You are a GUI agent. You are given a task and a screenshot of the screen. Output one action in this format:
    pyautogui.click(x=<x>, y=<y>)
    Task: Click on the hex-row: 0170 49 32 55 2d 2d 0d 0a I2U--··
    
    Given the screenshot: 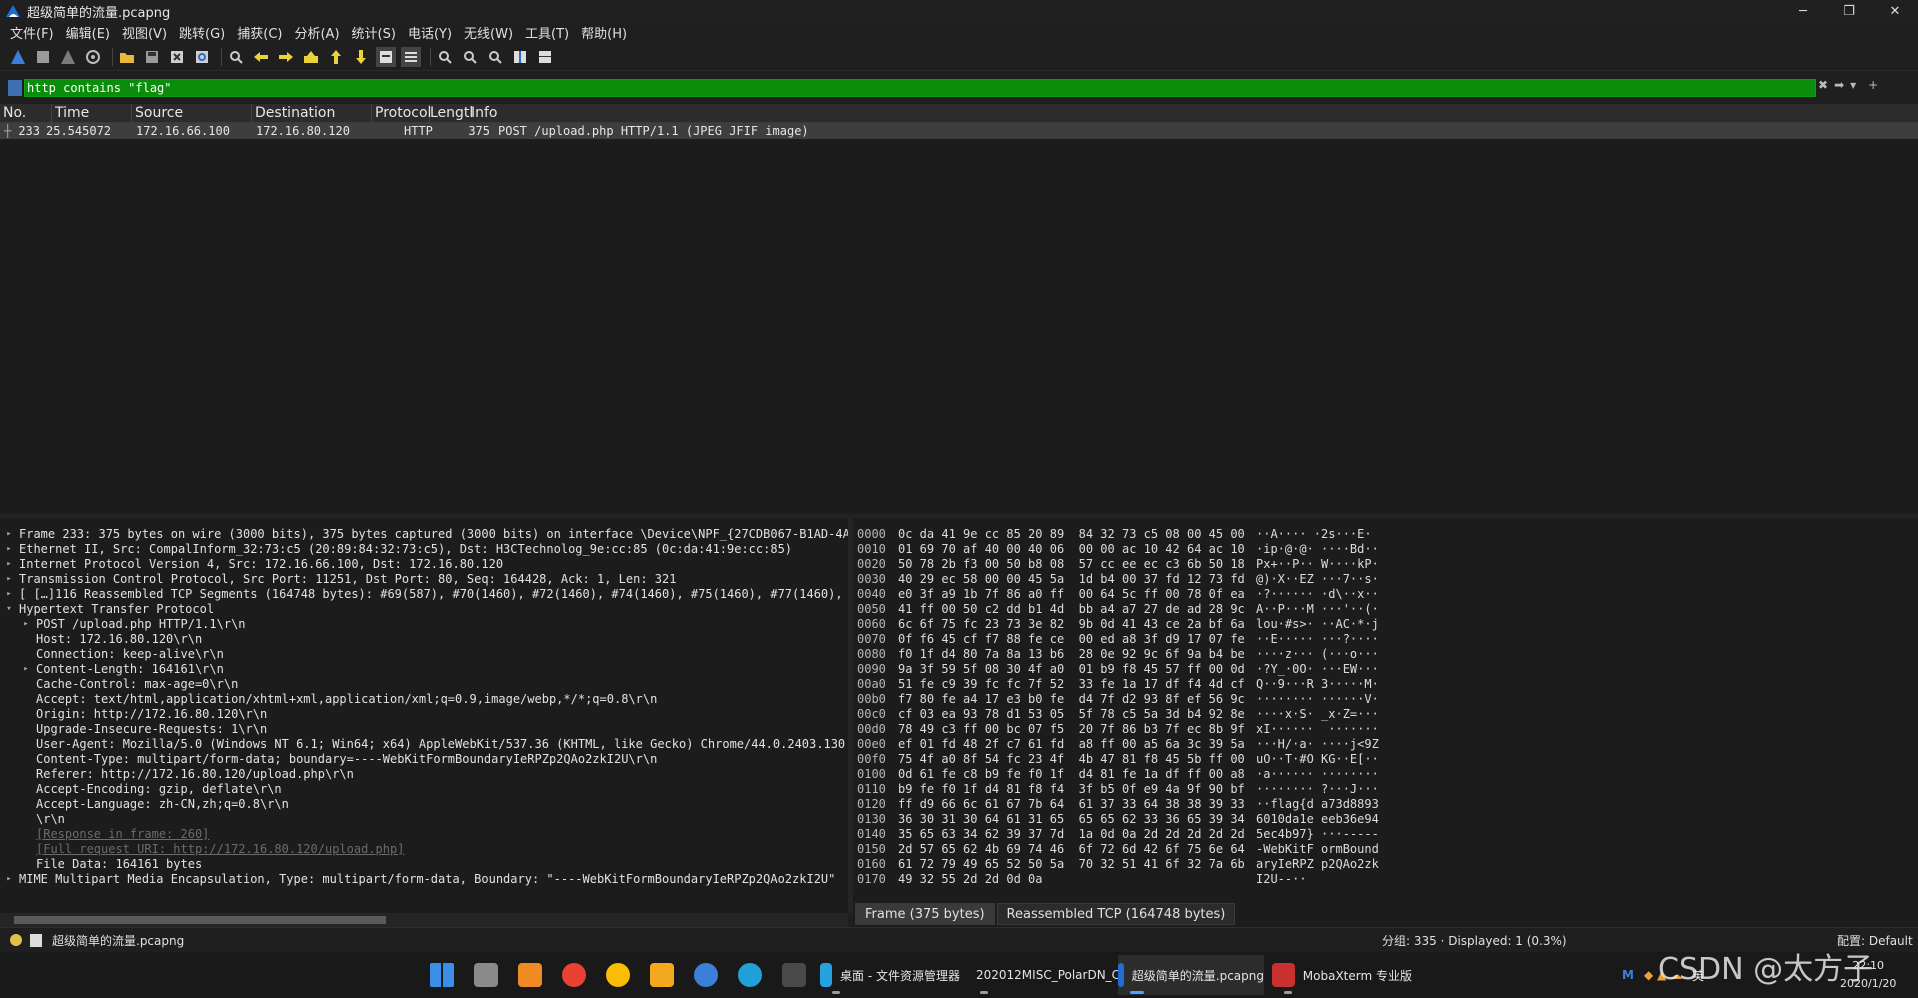 What is the action you would take?
    pyautogui.click(x=1385, y=879)
    